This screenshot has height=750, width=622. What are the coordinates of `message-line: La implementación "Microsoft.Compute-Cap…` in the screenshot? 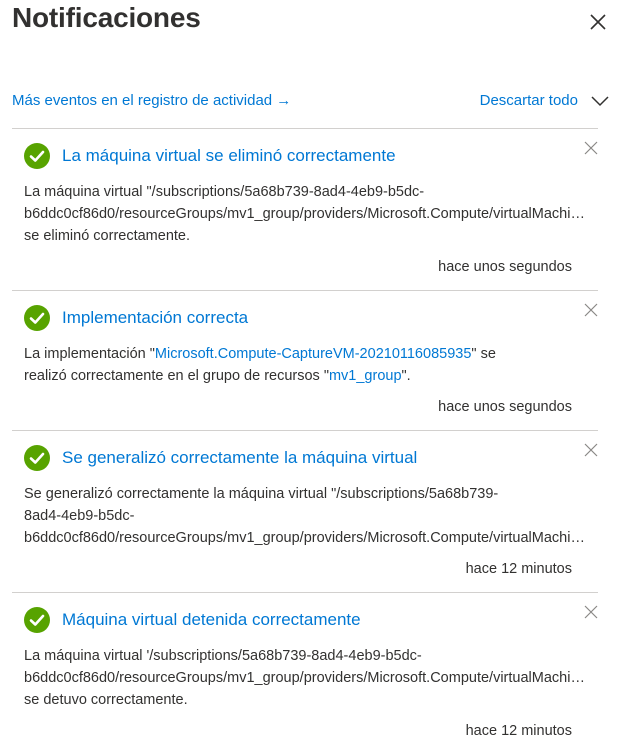 It's located at (307, 354).